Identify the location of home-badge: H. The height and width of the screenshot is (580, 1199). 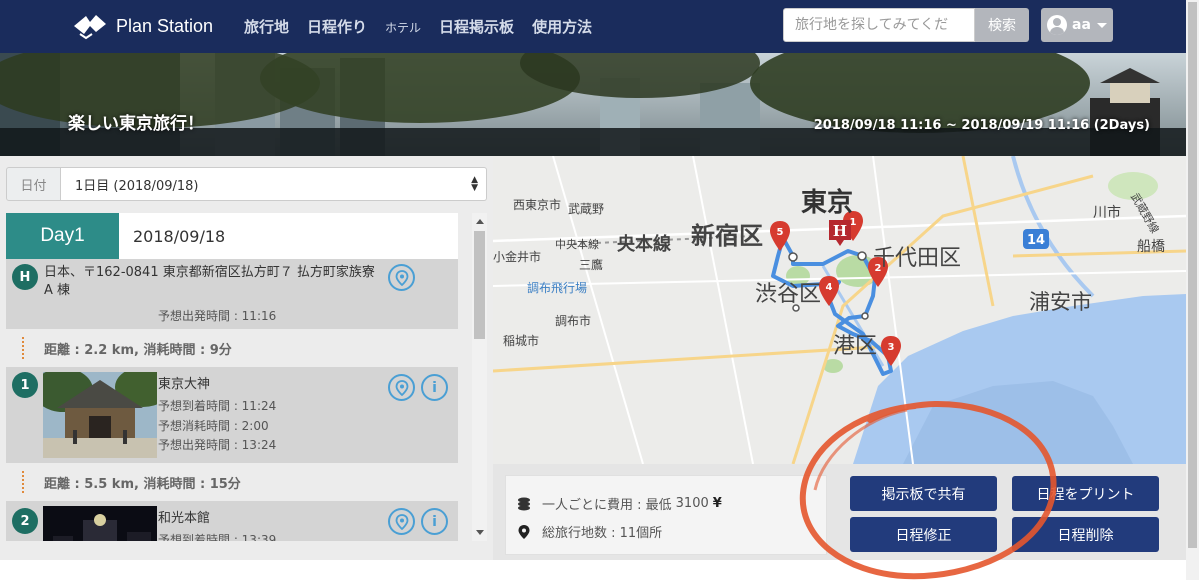
(25, 277).